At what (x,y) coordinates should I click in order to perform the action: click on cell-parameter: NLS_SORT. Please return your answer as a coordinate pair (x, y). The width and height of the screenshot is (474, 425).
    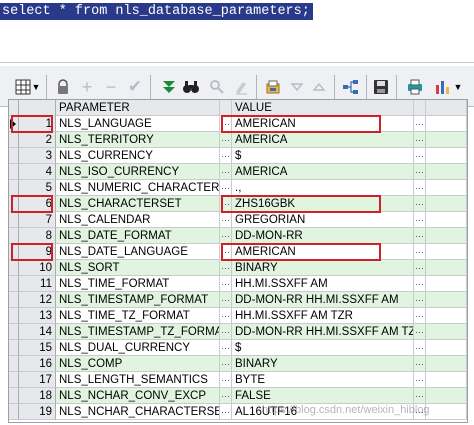
    Looking at the image, I should click on (138, 268).